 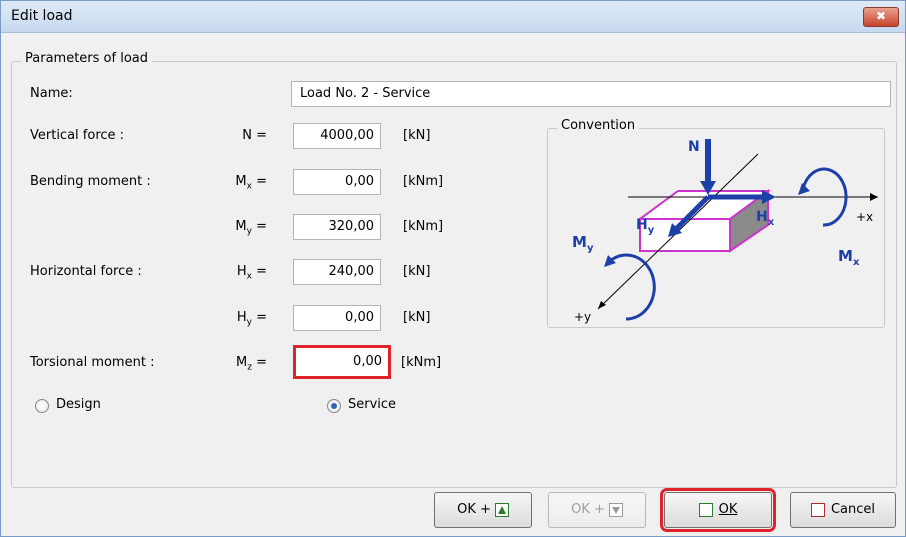 I want to click on bending-moment-label: Bending moment :, so click(x=90, y=181).